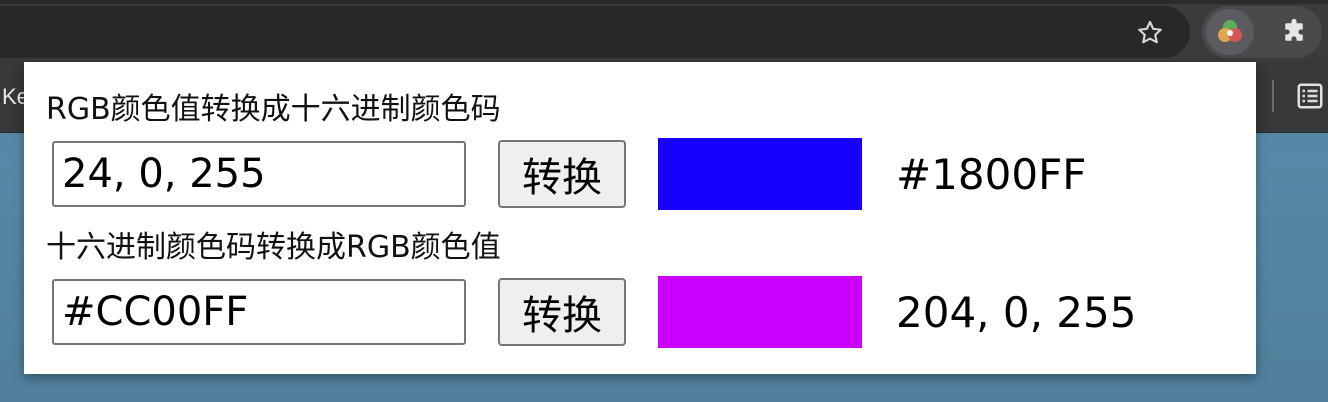 The image size is (1328, 402). I want to click on hex-color-swatch, so click(760, 174).